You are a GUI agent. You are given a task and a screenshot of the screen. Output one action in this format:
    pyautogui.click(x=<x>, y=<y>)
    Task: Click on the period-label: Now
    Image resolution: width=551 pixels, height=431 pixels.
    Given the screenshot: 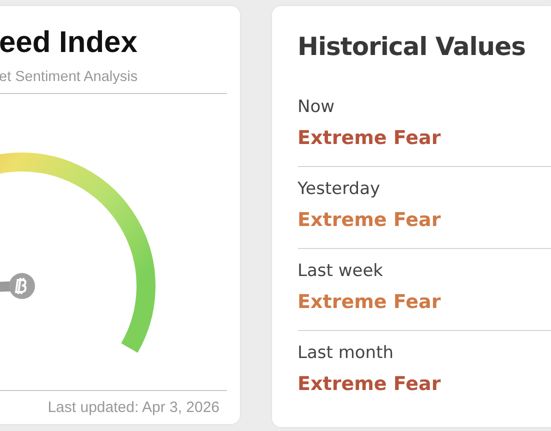 What is the action you would take?
    pyautogui.click(x=317, y=107)
    